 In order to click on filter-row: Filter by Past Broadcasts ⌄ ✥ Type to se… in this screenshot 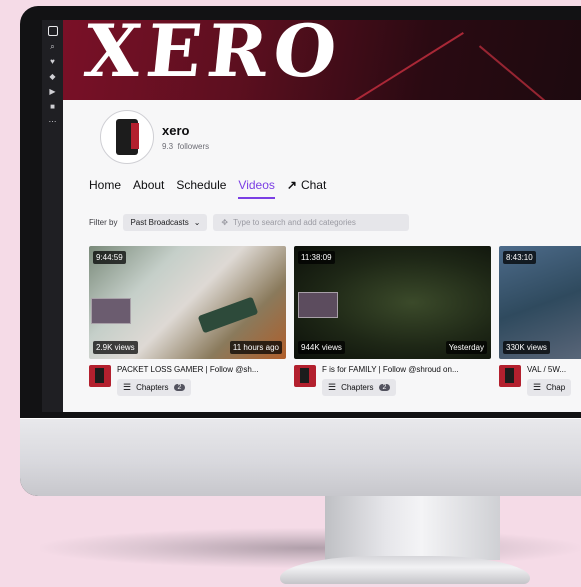, I will do `click(249, 222)`.